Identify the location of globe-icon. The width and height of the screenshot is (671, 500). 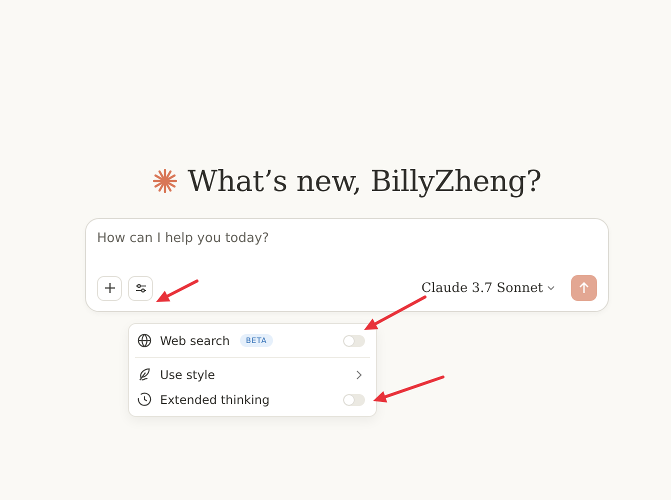
(144, 340).